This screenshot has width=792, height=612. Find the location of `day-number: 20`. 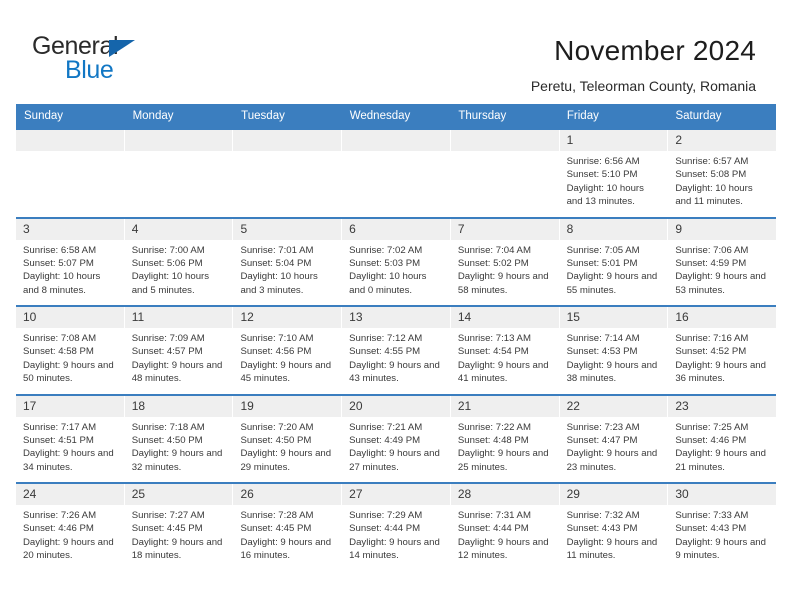

day-number: 20 is located at coordinates (396, 406).